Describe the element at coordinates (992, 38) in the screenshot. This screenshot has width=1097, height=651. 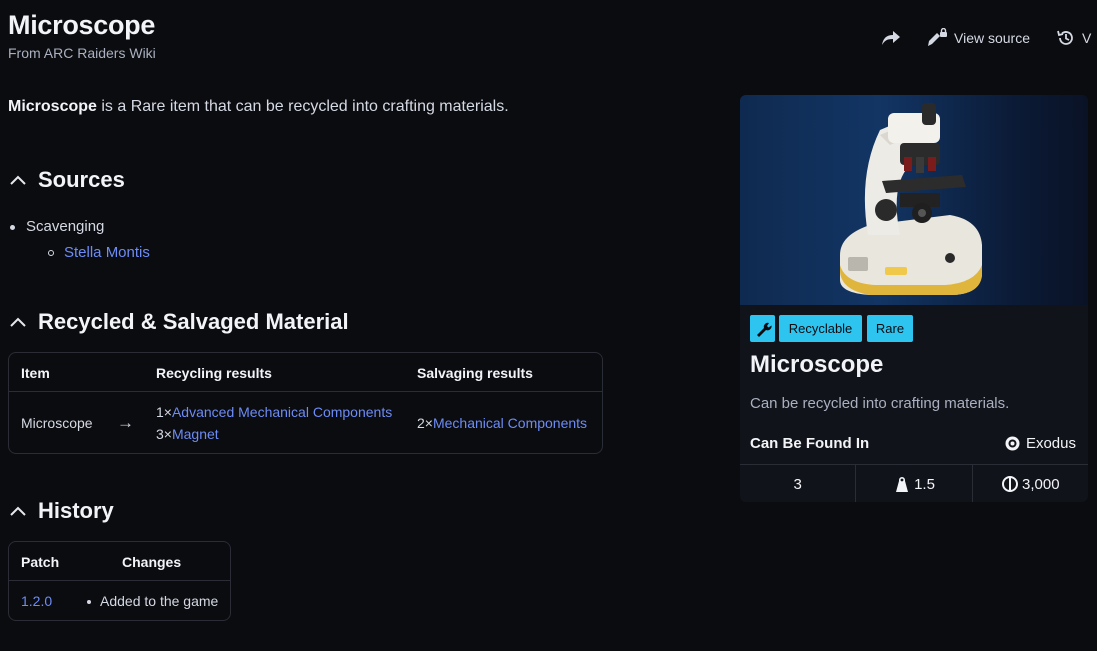
I see `view-source-label: View source` at that location.